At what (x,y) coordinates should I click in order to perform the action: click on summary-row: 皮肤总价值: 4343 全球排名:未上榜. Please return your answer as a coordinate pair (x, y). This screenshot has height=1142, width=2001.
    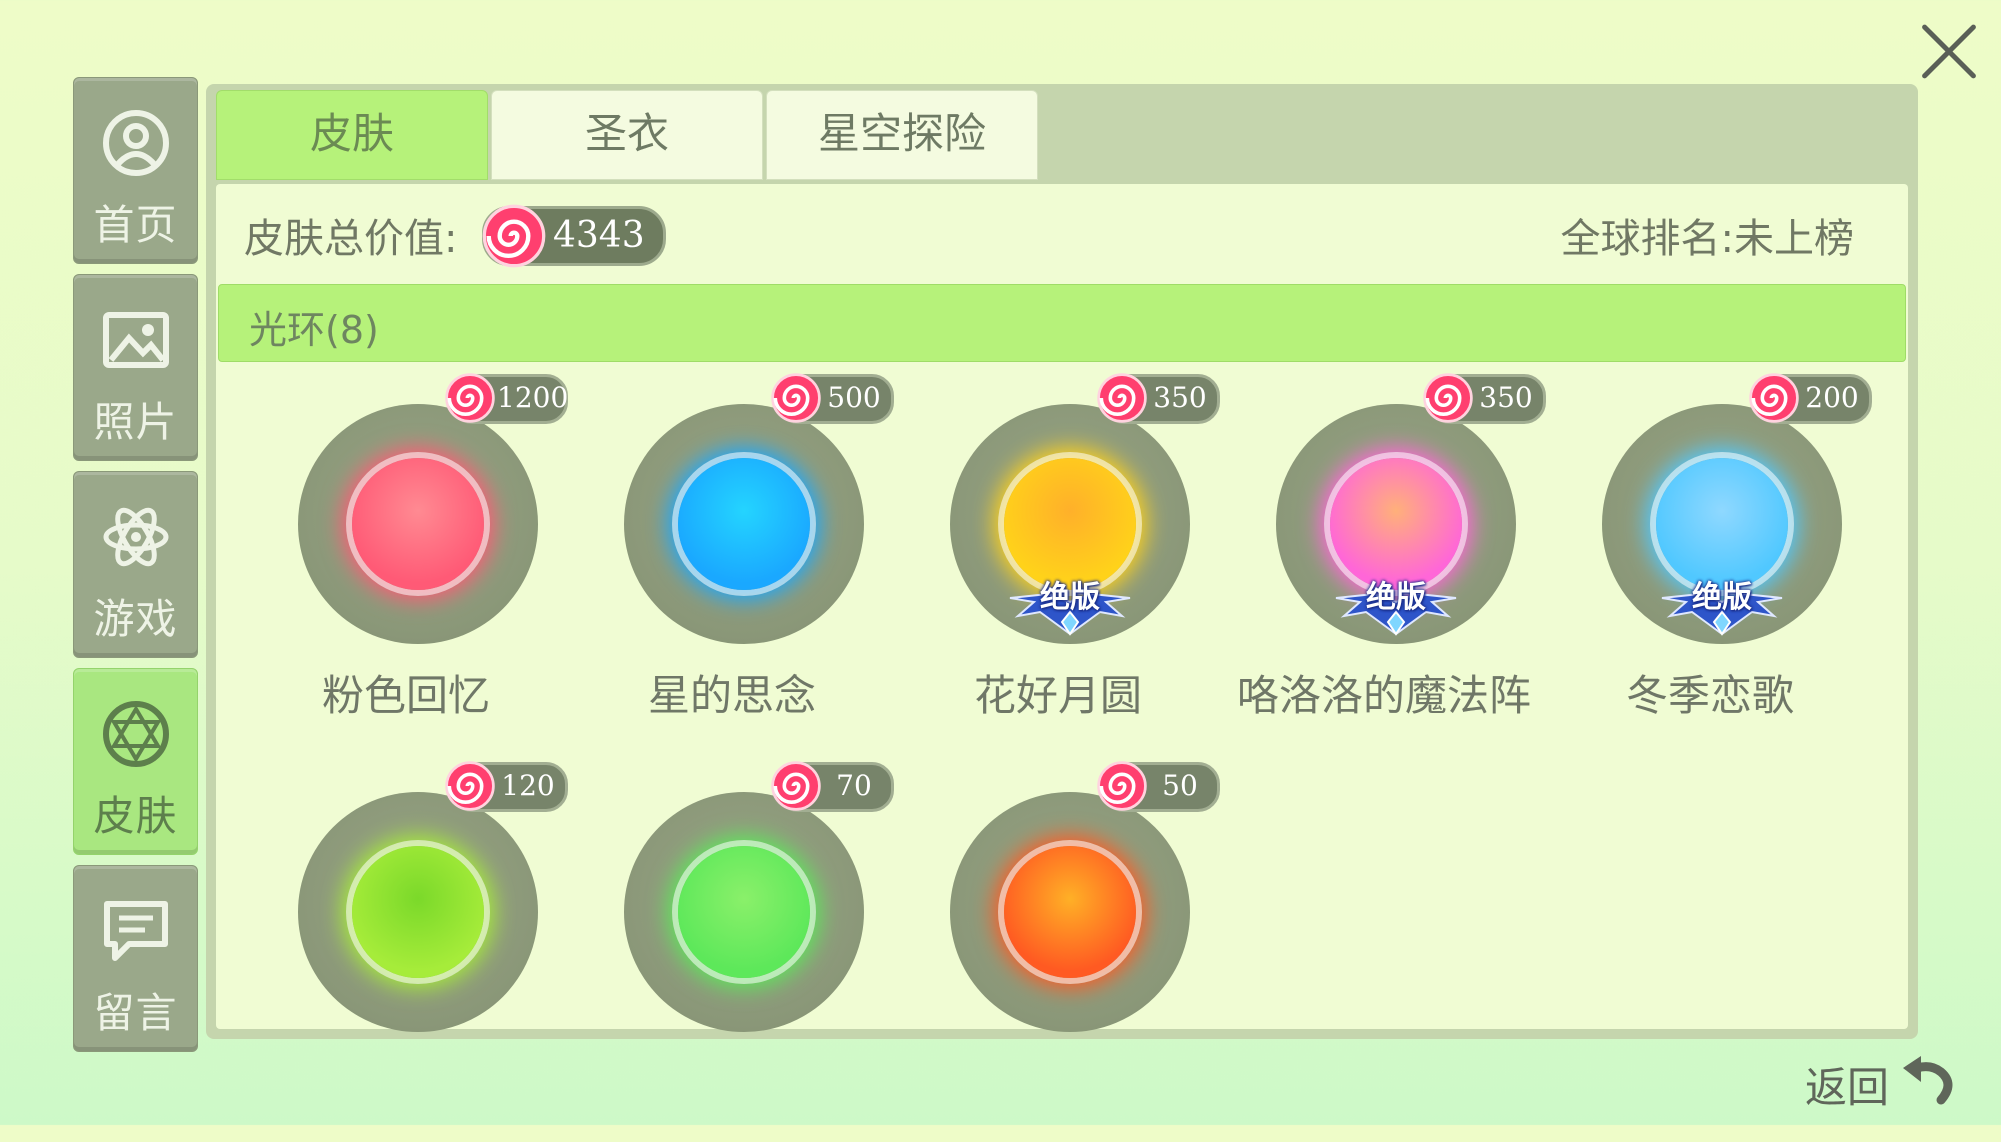
    Looking at the image, I should click on (1062, 231).